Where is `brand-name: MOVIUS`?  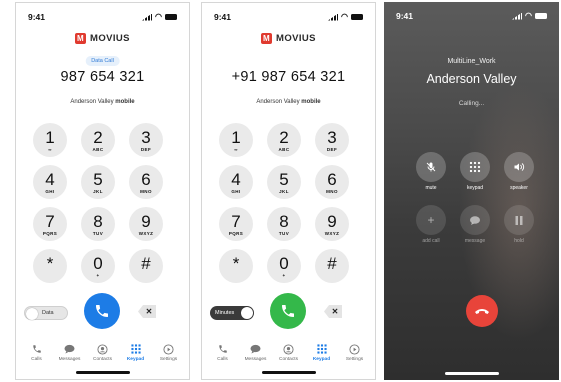 brand-name: MOVIUS is located at coordinates (110, 38).